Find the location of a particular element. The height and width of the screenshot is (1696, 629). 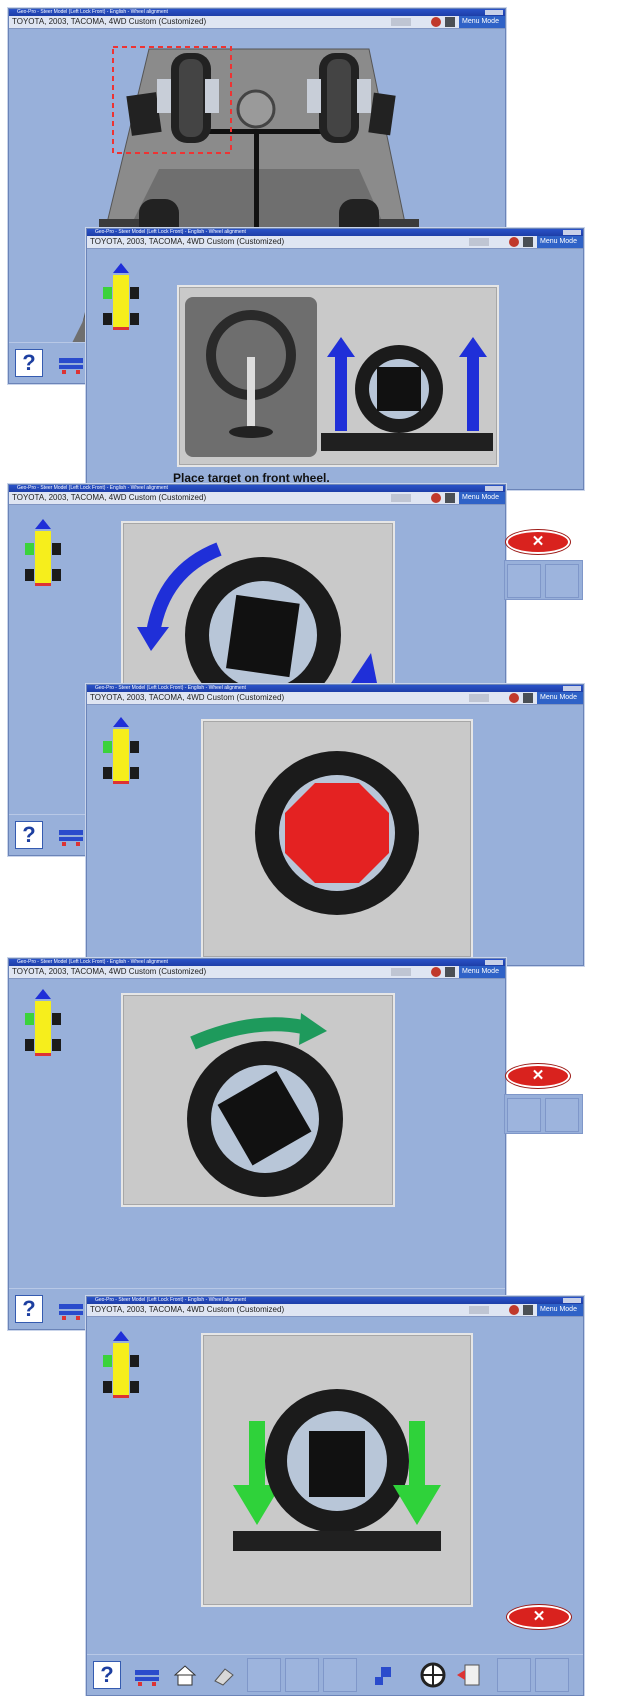

left-up-arrow is located at coordinates (341, 384).